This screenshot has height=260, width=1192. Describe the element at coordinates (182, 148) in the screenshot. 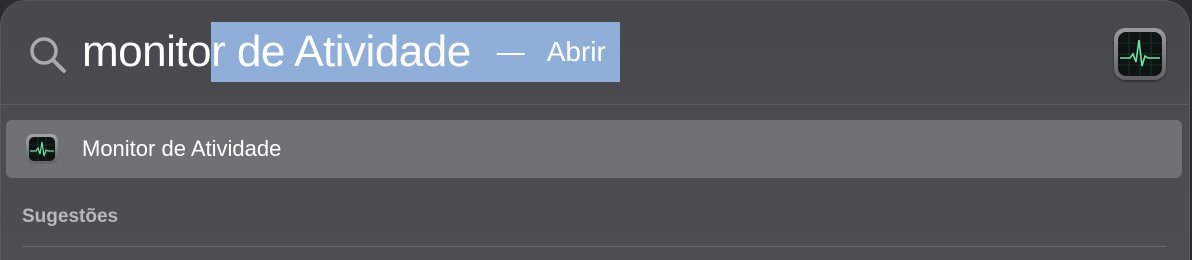

I see `result-label: Monitor de Atividade` at that location.